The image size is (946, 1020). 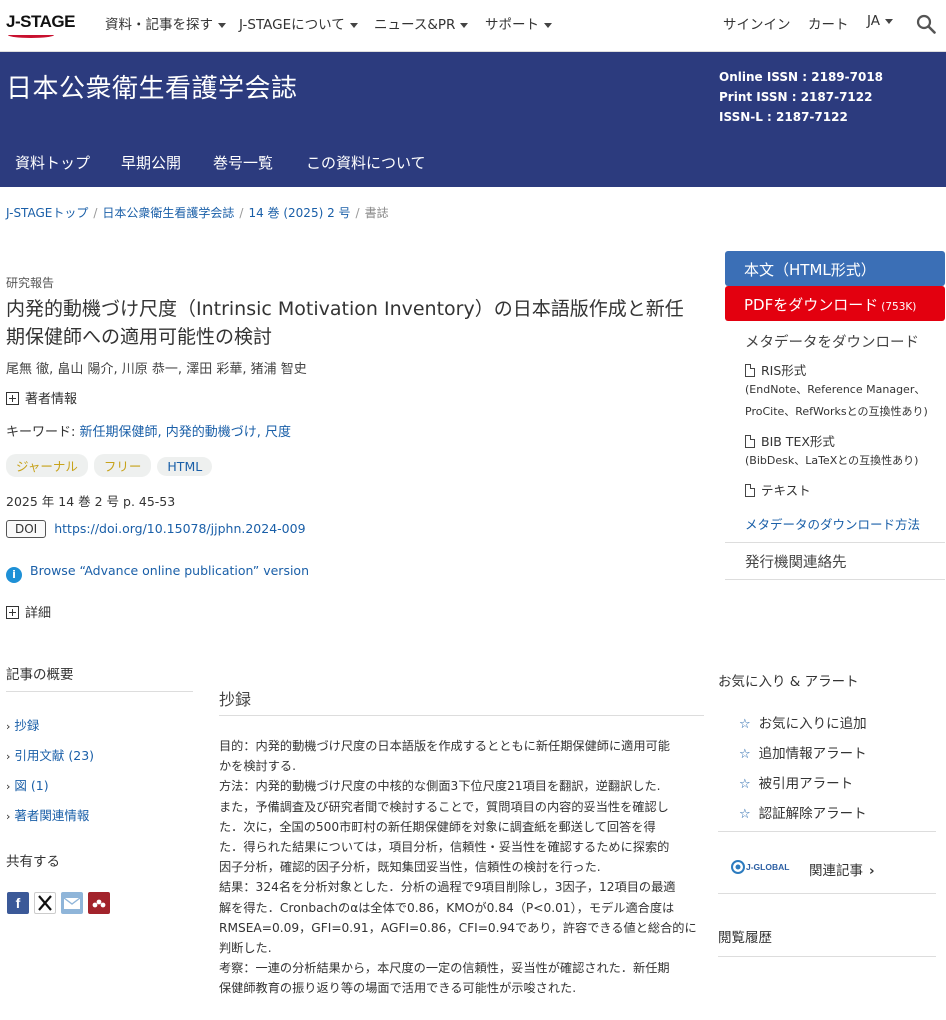 I want to click on issn-print: Print ISSN : 2187-7122, so click(x=796, y=97).